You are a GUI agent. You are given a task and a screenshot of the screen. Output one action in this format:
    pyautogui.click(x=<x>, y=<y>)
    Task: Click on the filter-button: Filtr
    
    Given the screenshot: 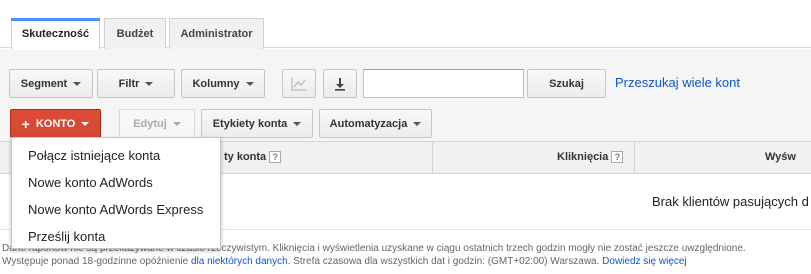 What is the action you would take?
    pyautogui.click(x=136, y=83)
    